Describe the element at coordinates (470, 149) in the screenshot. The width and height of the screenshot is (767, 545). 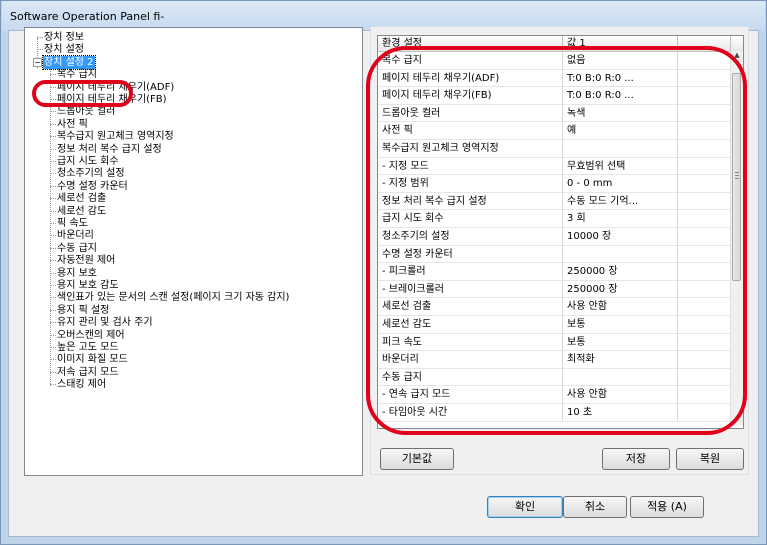
I see `grid-cell-setting: 복수급지 원고체크 영역지정` at that location.